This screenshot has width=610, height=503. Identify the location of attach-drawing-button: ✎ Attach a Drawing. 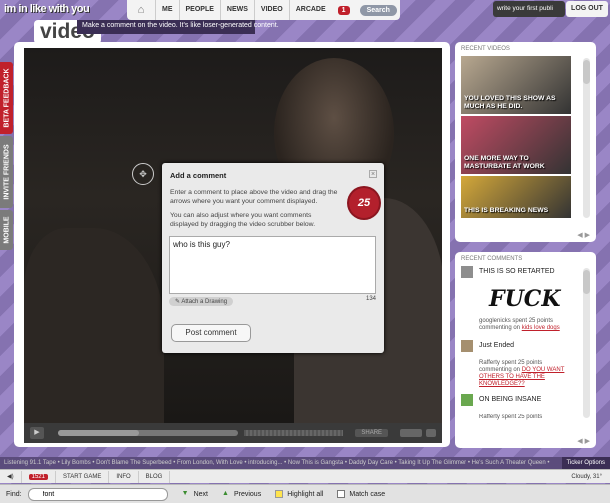
(201, 301).